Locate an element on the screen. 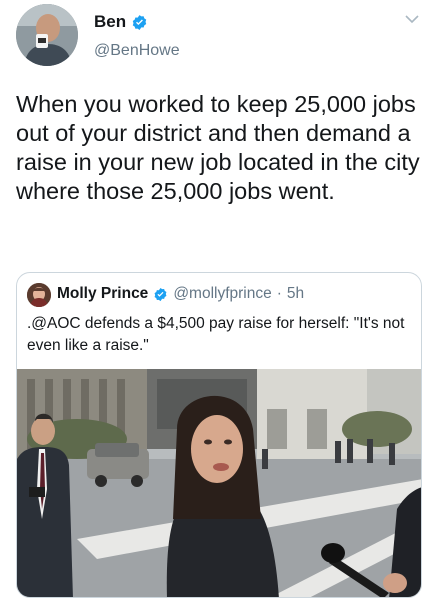 This screenshot has height=600, width=436. author-avatar is located at coordinates (47, 35).